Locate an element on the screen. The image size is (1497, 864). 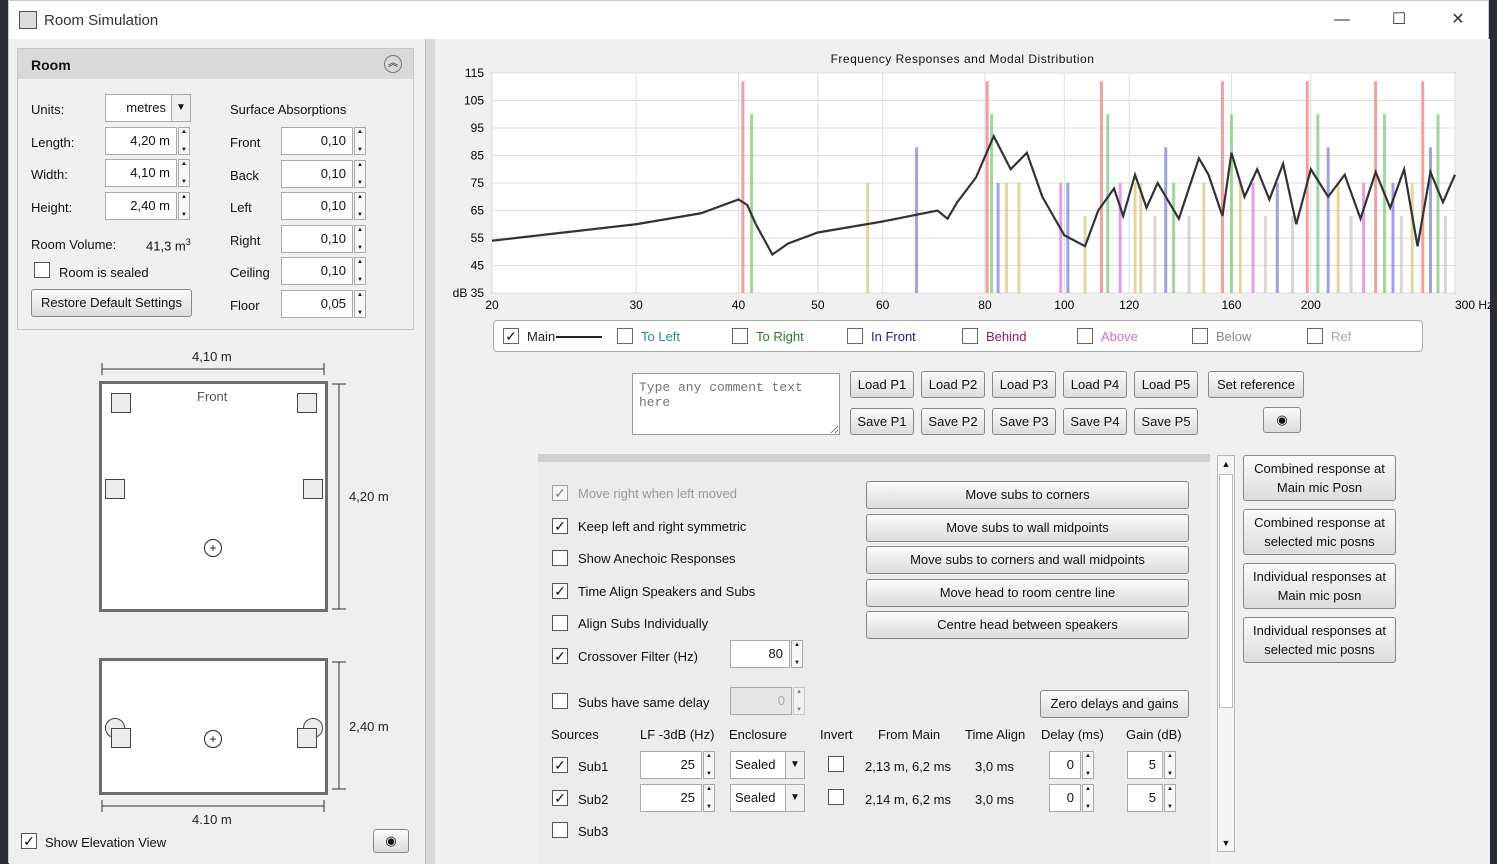
load-p2-button: Load P2 is located at coordinates (953, 384).